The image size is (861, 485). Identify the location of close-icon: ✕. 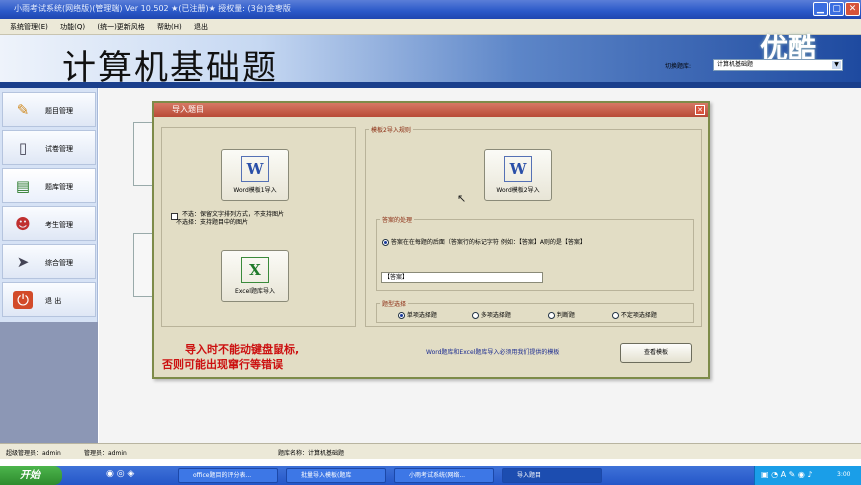
(700, 110).